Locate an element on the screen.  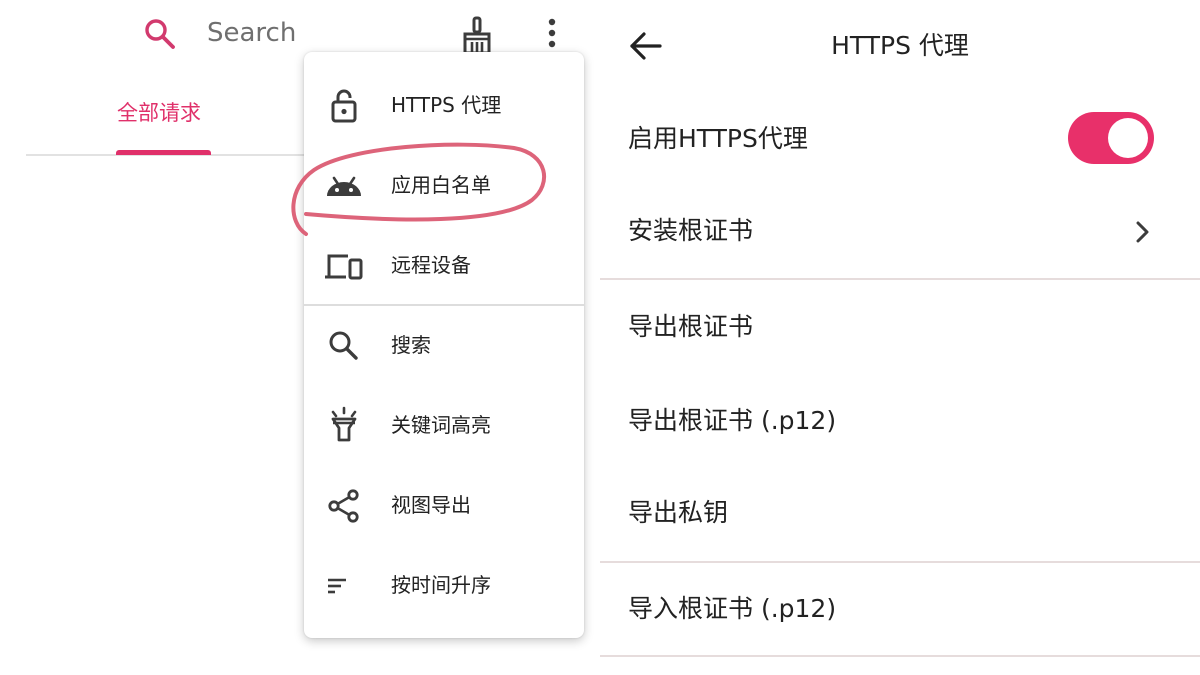
menu-item-keyword-highlight: 关键词高亮 is located at coordinates (444, 426).